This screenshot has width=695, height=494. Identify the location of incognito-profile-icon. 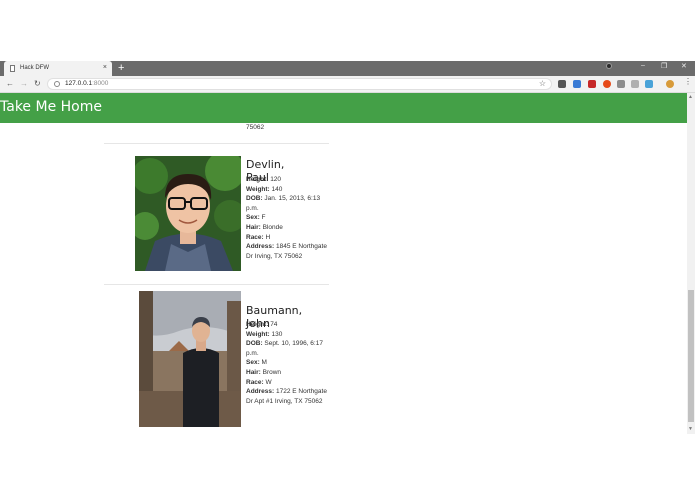
(609, 66).